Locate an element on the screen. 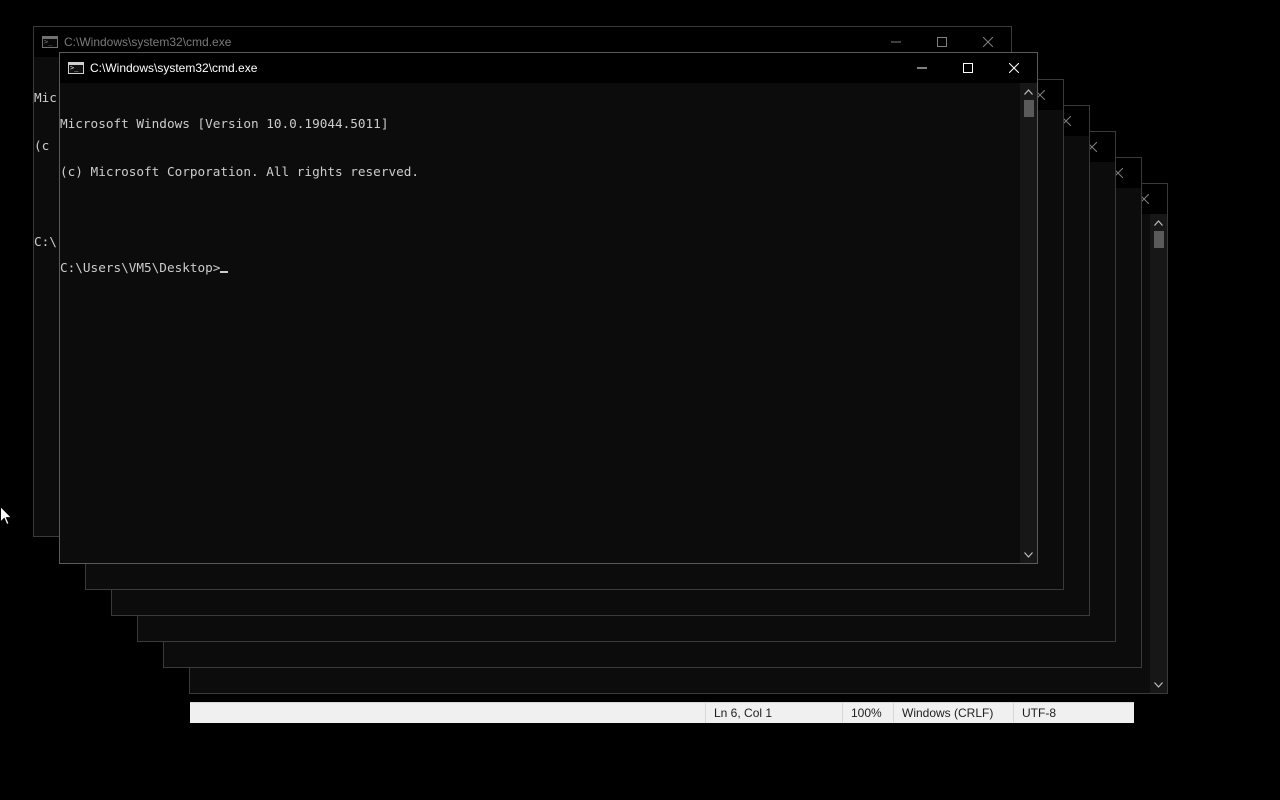 The height and width of the screenshot is (800, 1280). encoding: UTF-8 is located at coordinates (1073, 713).